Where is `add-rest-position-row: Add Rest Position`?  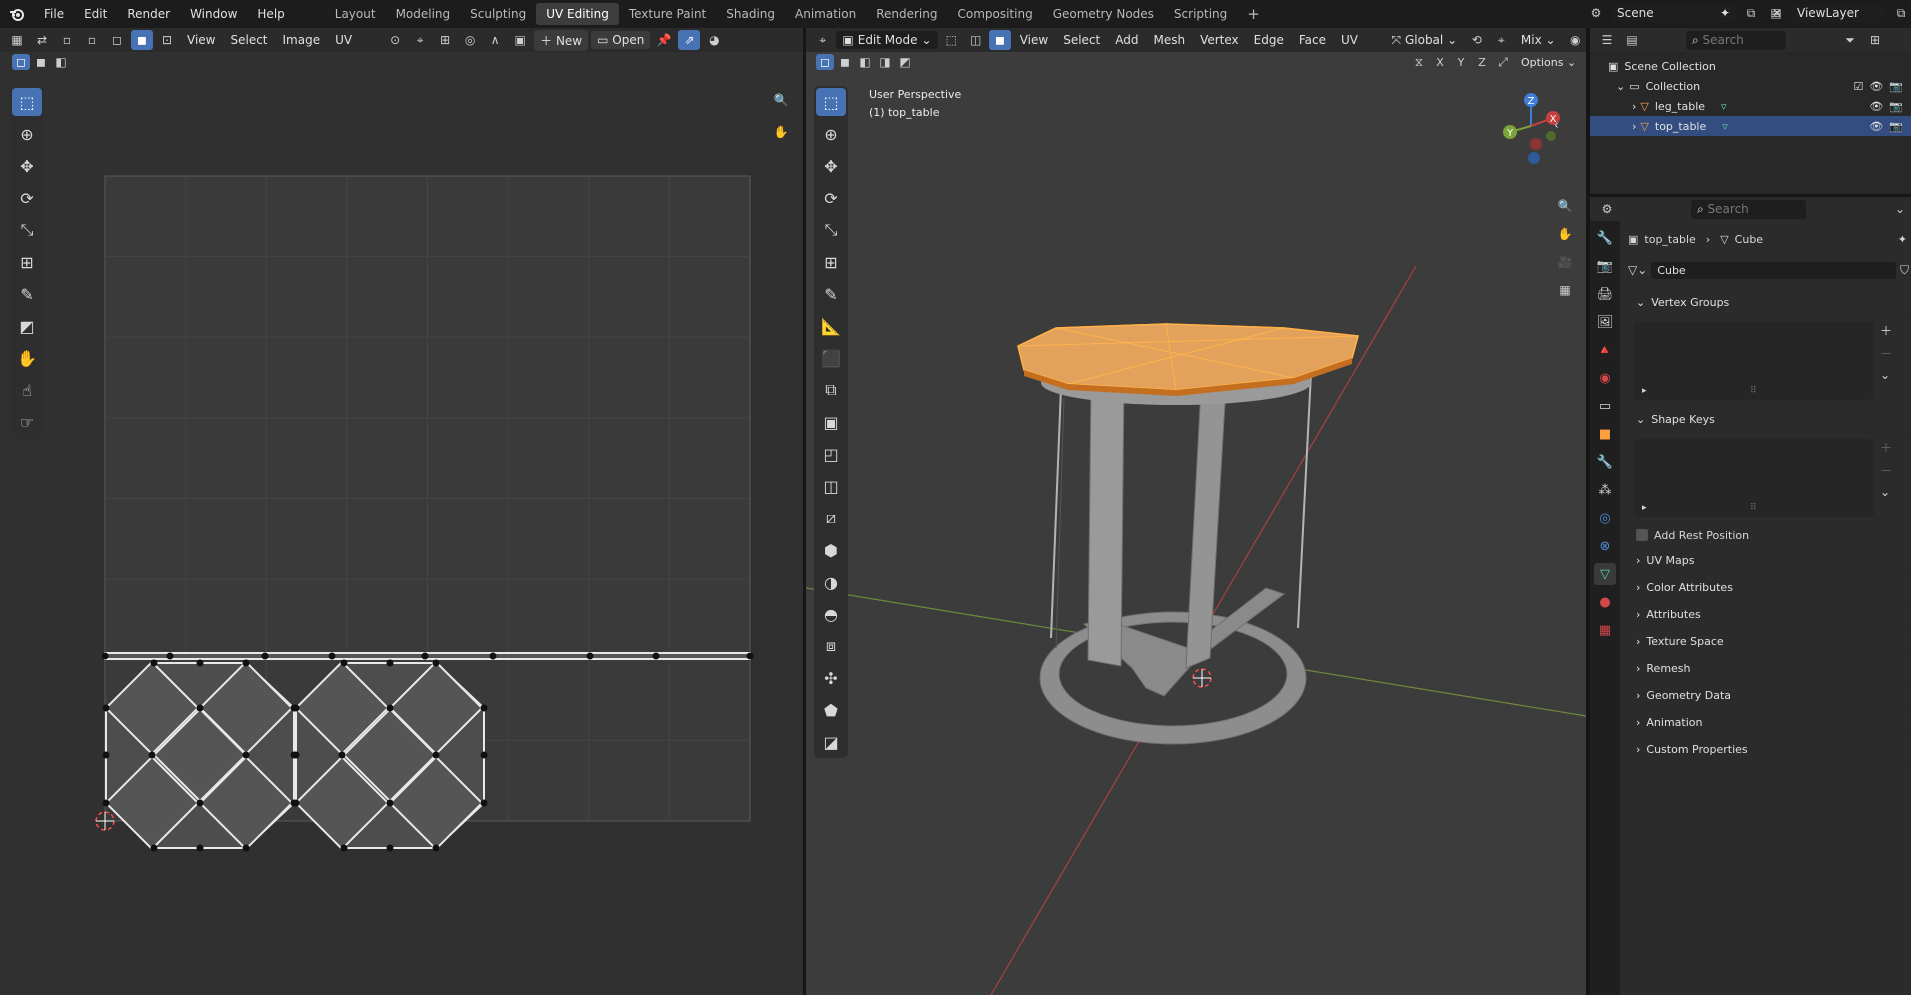 add-rest-position-row: Add Rest Position is located at coordinates (1769, 535).